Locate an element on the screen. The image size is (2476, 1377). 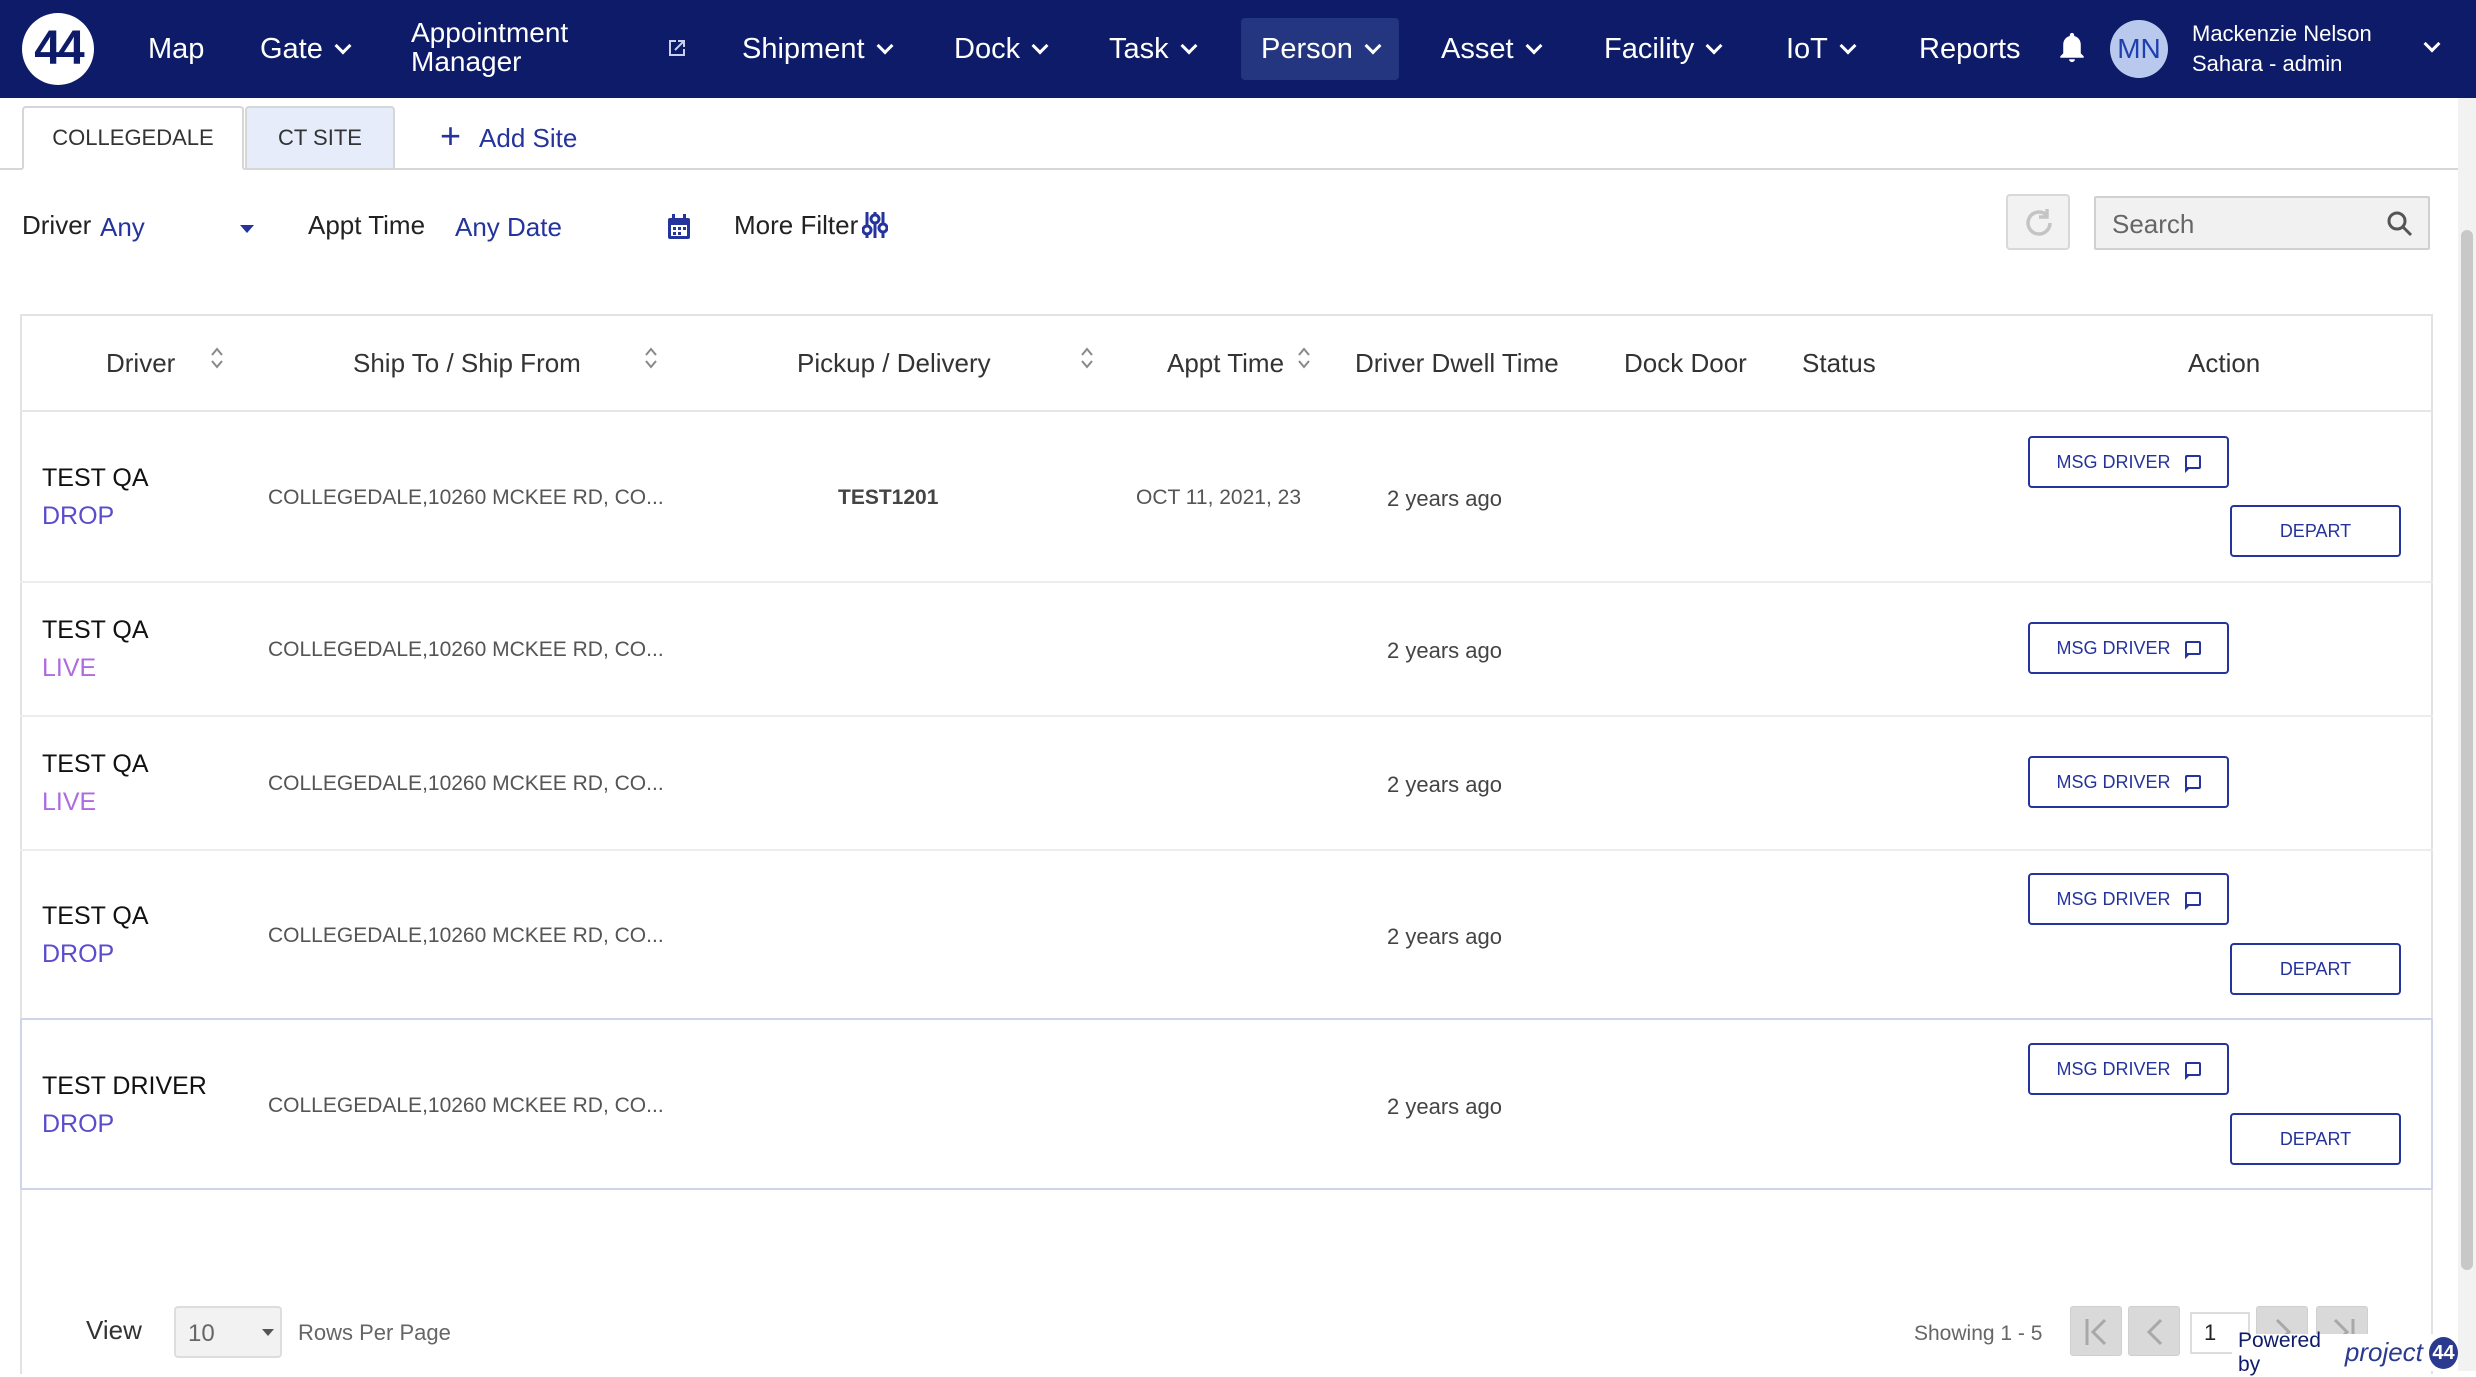
rows-per-page-select: 10 is located at coordinates (228, 1332).